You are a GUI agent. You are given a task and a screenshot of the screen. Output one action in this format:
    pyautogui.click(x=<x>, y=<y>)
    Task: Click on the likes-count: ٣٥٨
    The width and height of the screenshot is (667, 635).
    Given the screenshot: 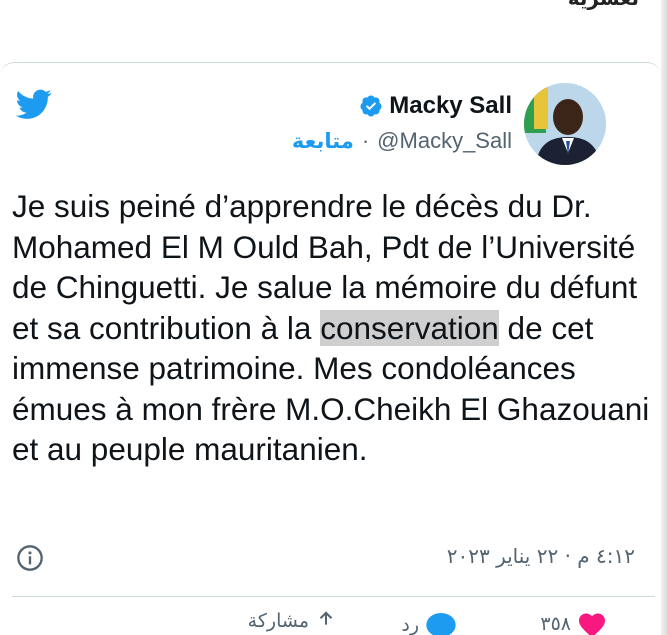 What is the action you would take?
    pyautogui.click(x=555, y=624)
    